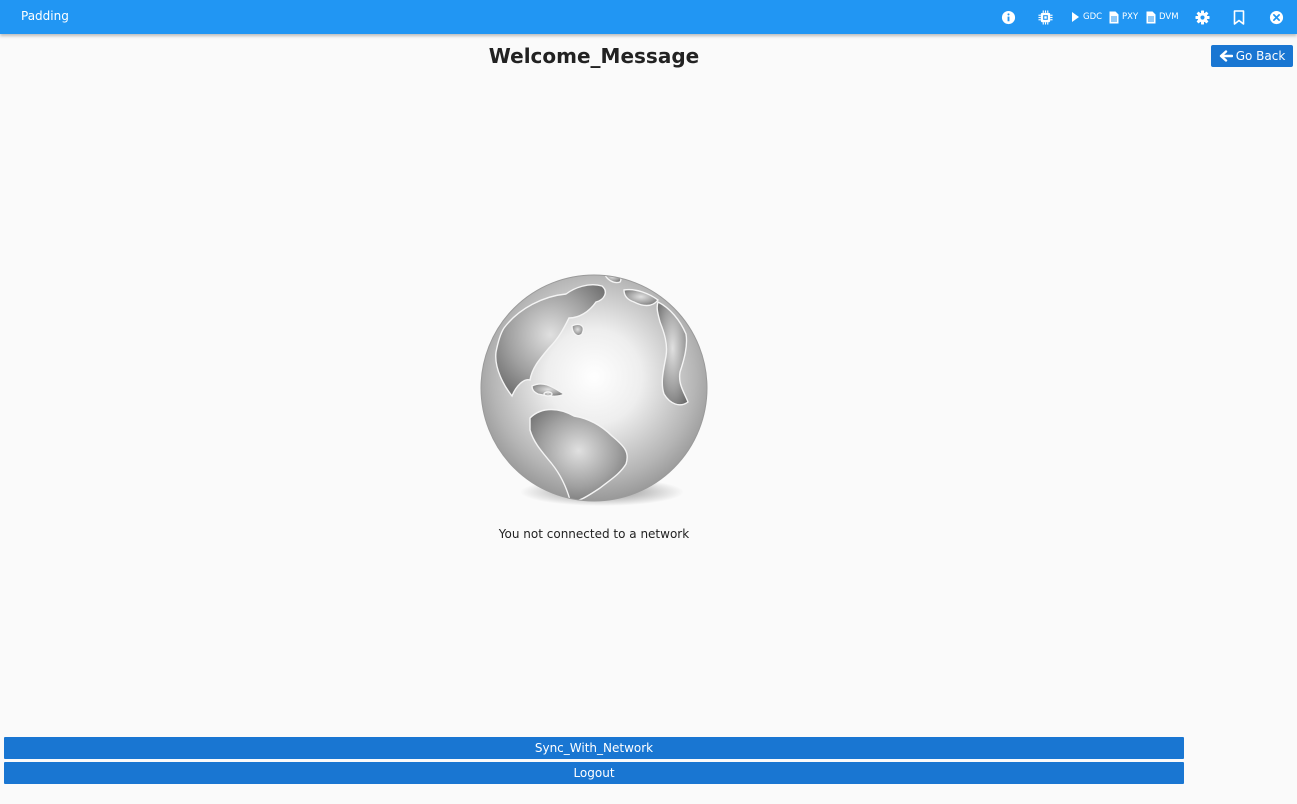 The height and width of the screenshot is (804, 1297). I want to click on app-title: Padding, so click(45, 16).